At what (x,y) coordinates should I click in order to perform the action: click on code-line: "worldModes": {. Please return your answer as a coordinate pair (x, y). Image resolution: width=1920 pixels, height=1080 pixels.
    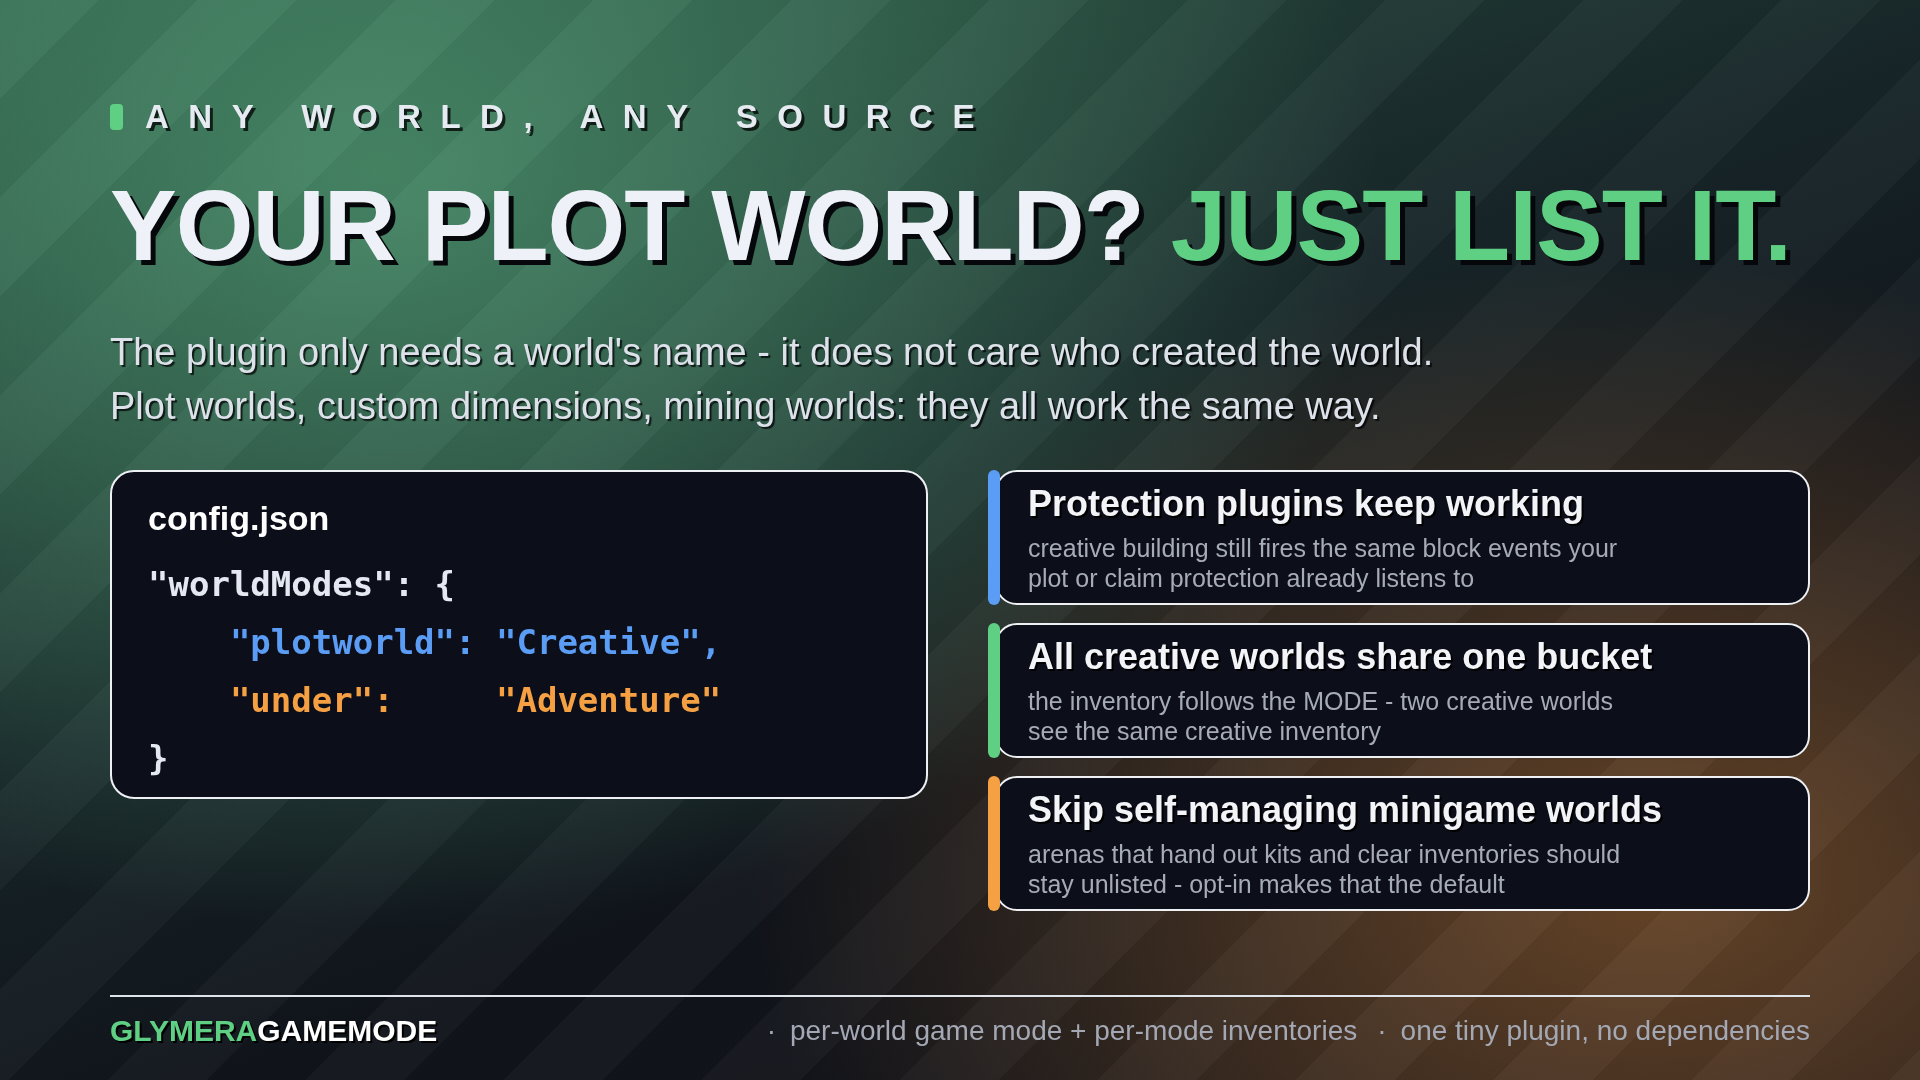
    Looking at the image, I should click on (302, 584).